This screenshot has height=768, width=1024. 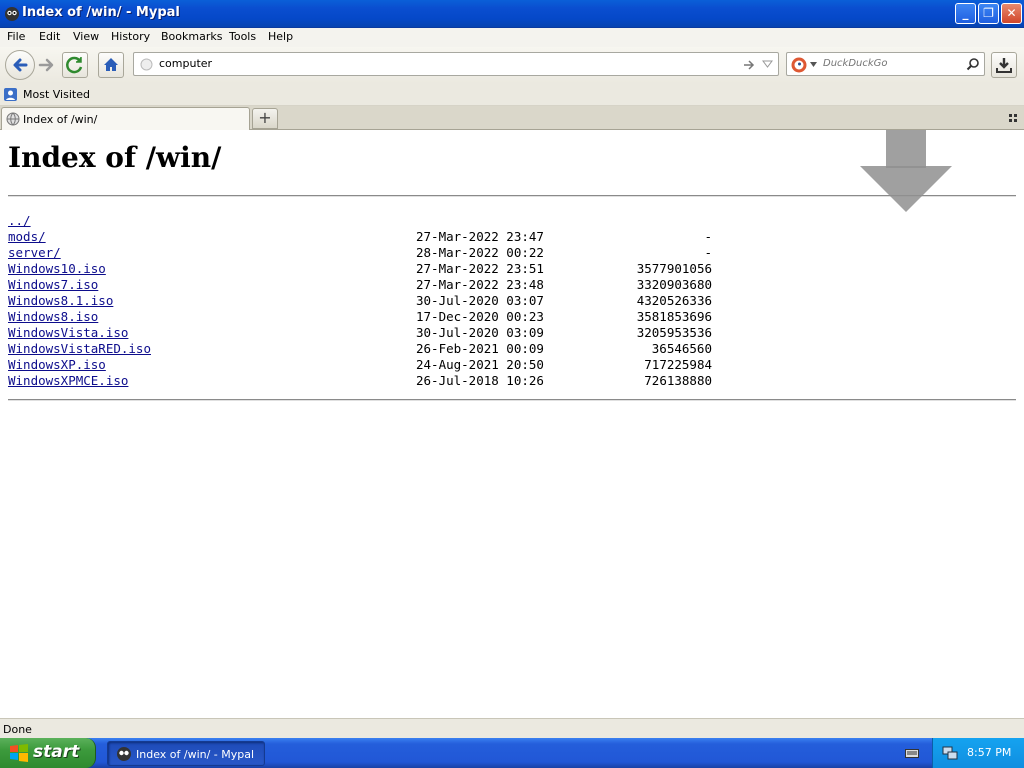 What do you see at coordinates (19, 220) in the screenshot?
I see `entry-link: ../` at bounding box center [19, 220].